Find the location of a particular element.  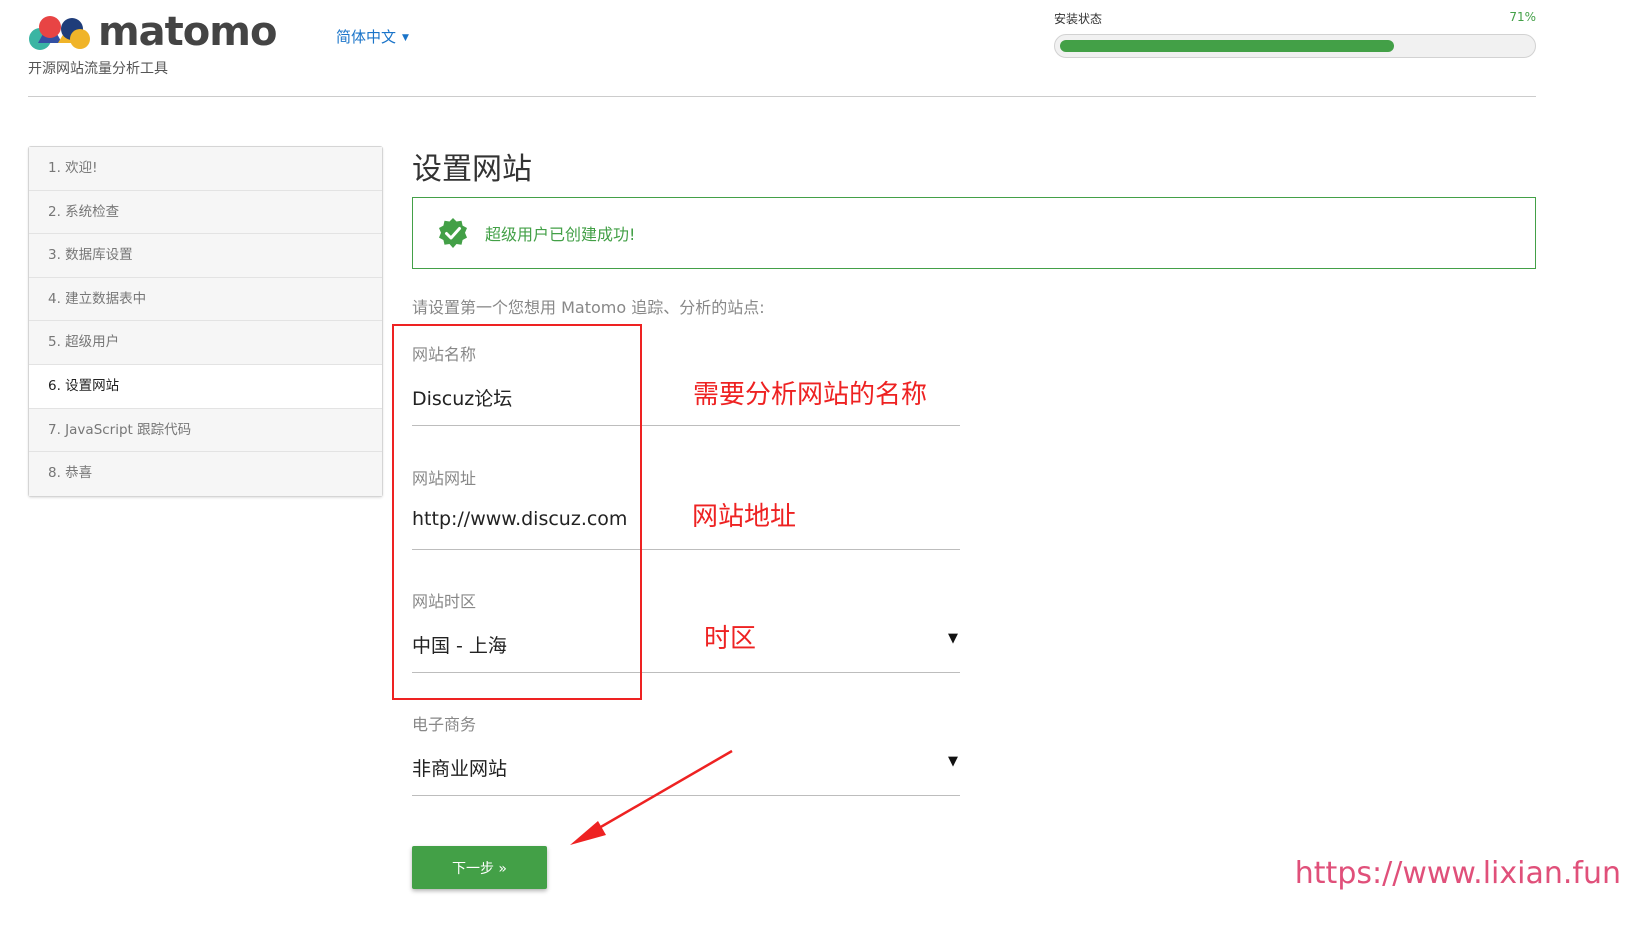

progress-fill is located at coordinates (1227, 46).